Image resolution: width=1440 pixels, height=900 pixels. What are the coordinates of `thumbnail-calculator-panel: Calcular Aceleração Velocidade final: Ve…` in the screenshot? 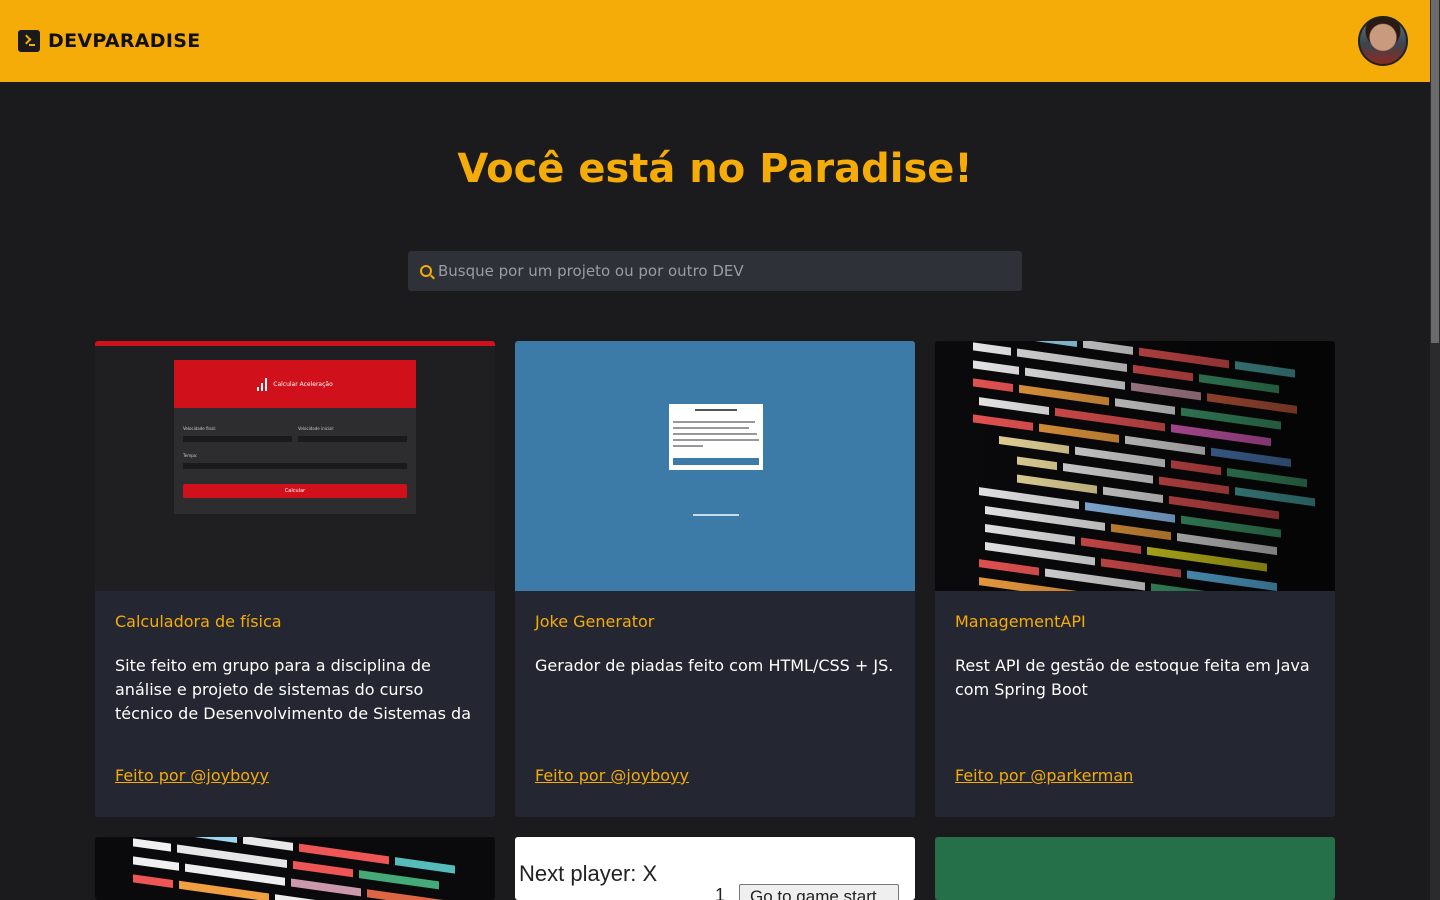 It's located at (295, 437).